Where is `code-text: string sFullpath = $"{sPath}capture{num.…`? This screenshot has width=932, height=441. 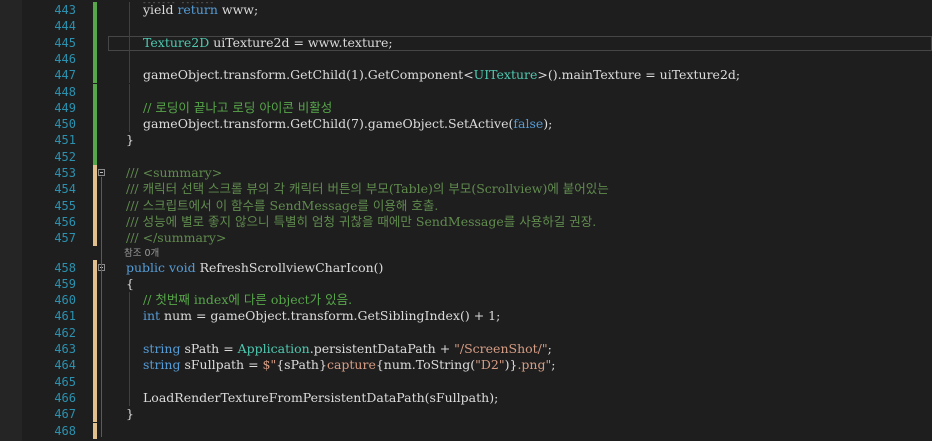
code-text: string sFullpath = $"{sPath}capture{num.… is located at coordinates (349, 365).